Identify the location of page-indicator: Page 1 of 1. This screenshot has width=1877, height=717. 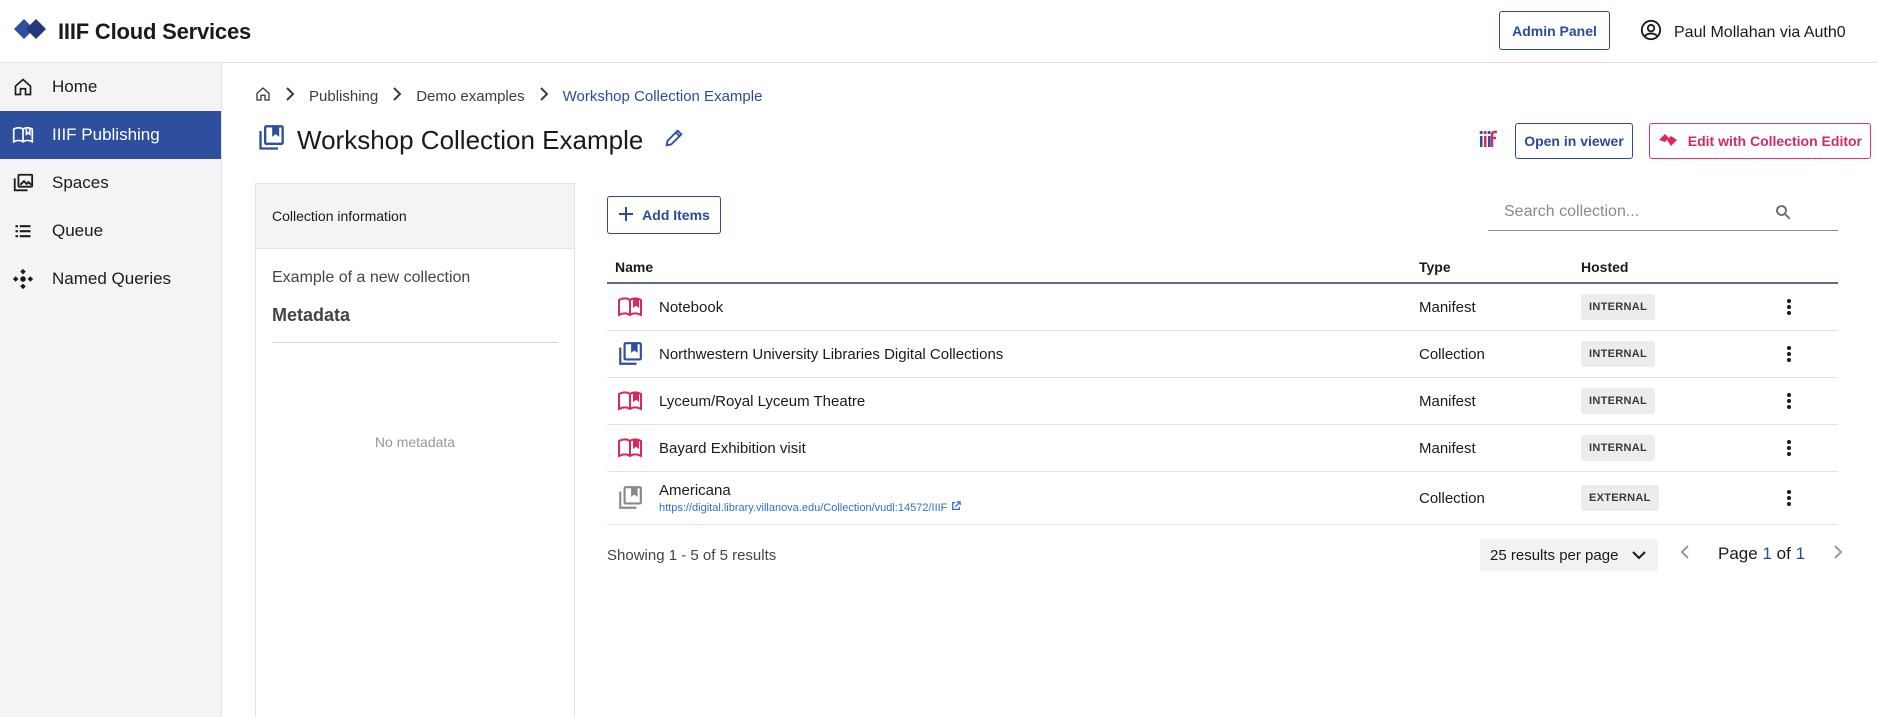
(1761, 554).